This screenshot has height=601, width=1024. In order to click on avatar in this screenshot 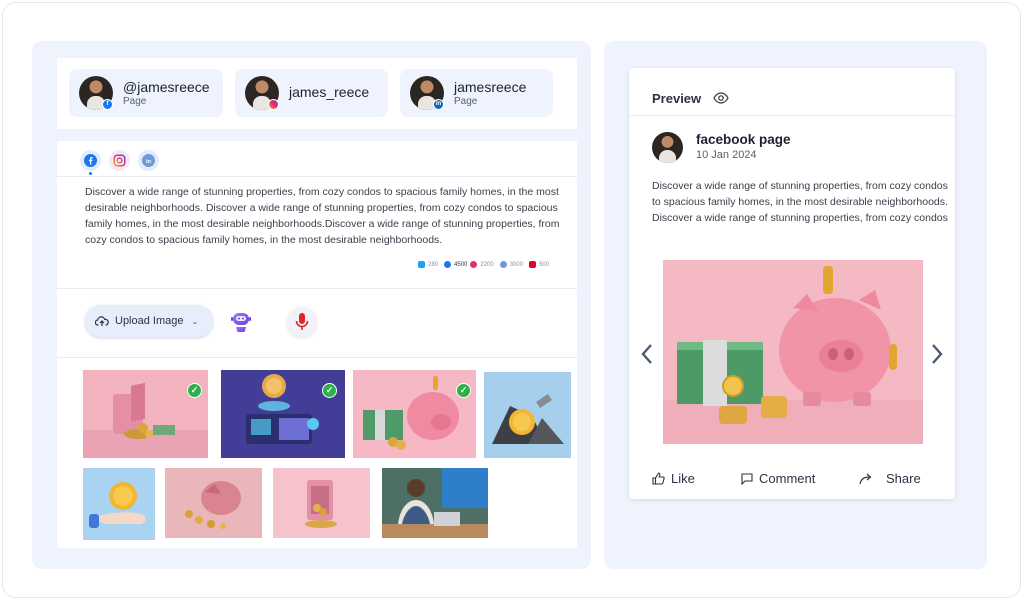, I will do `click(667, 147)`.